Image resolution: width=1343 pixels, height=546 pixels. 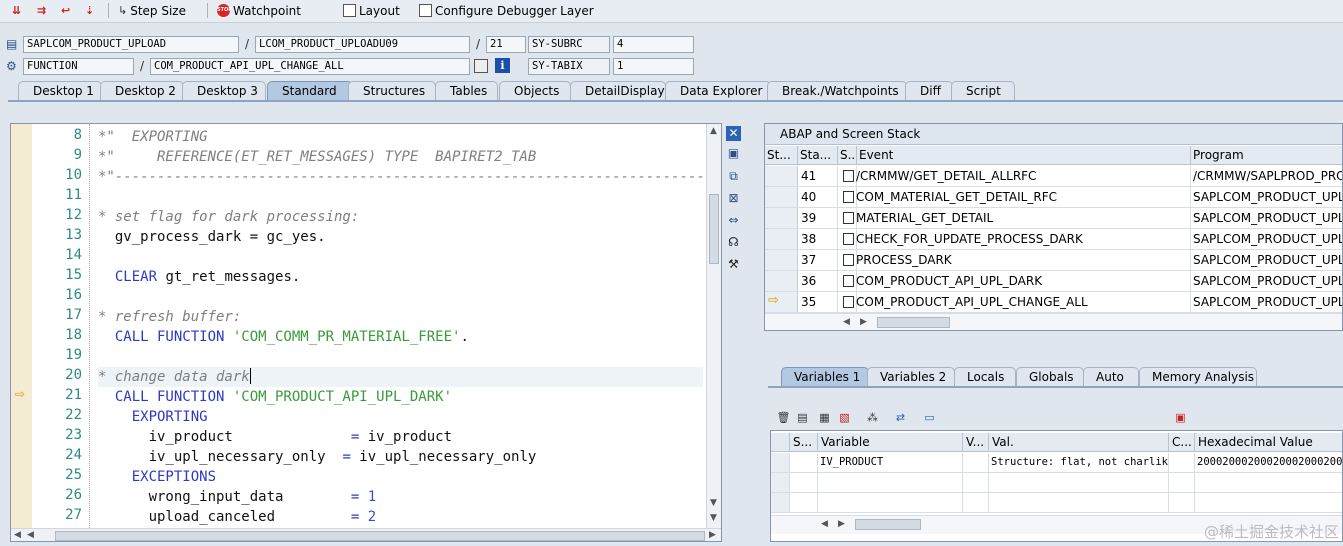 What do you see at coordinates (400, 137) in the screenshot?
I see `code-line: *" EXPORTING` at bounding box center [400, 137].